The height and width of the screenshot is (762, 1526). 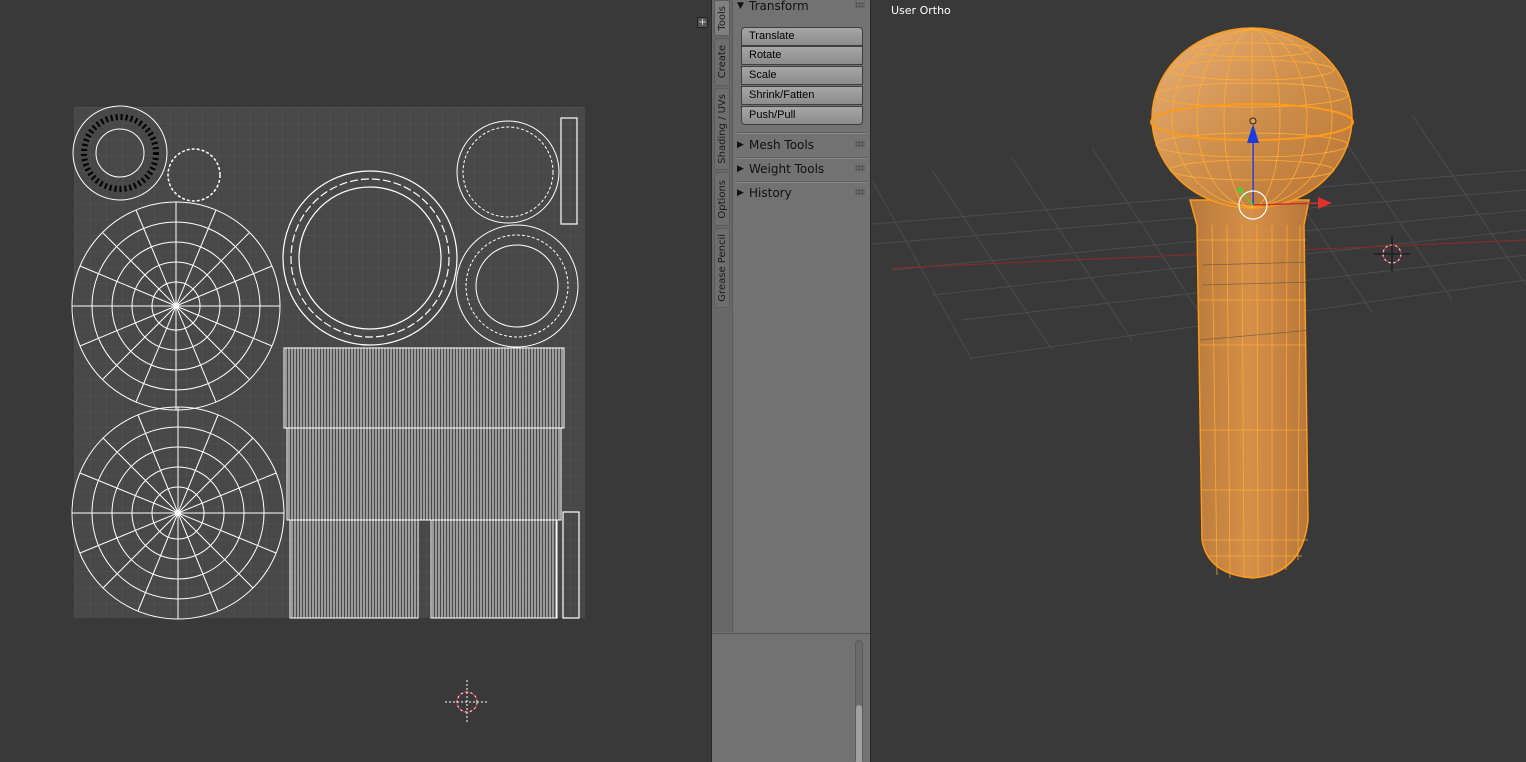 What do you see at coordinates (787, 169) in the screenshot?
I see `panel-title-weight-tools: Weight Tools` at bounding box center [787, 169].